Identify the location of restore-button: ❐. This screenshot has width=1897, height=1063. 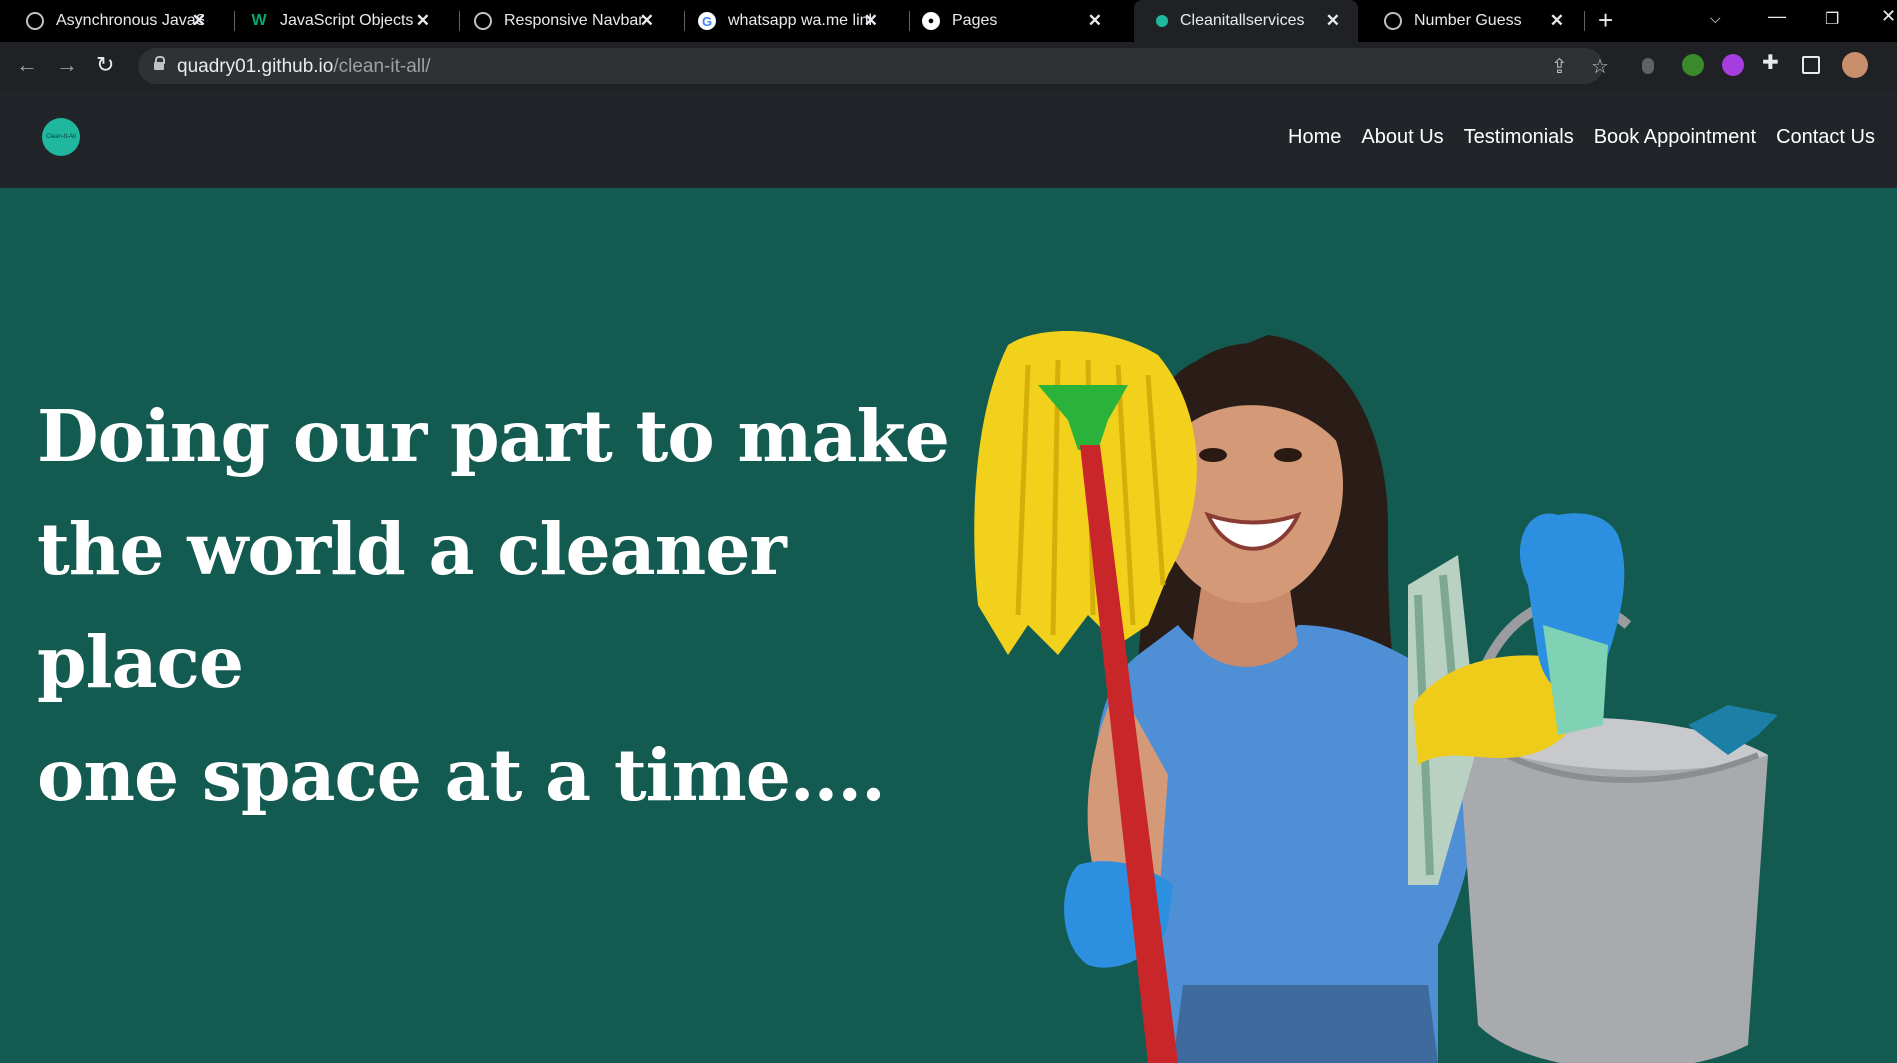
(1832, 19).